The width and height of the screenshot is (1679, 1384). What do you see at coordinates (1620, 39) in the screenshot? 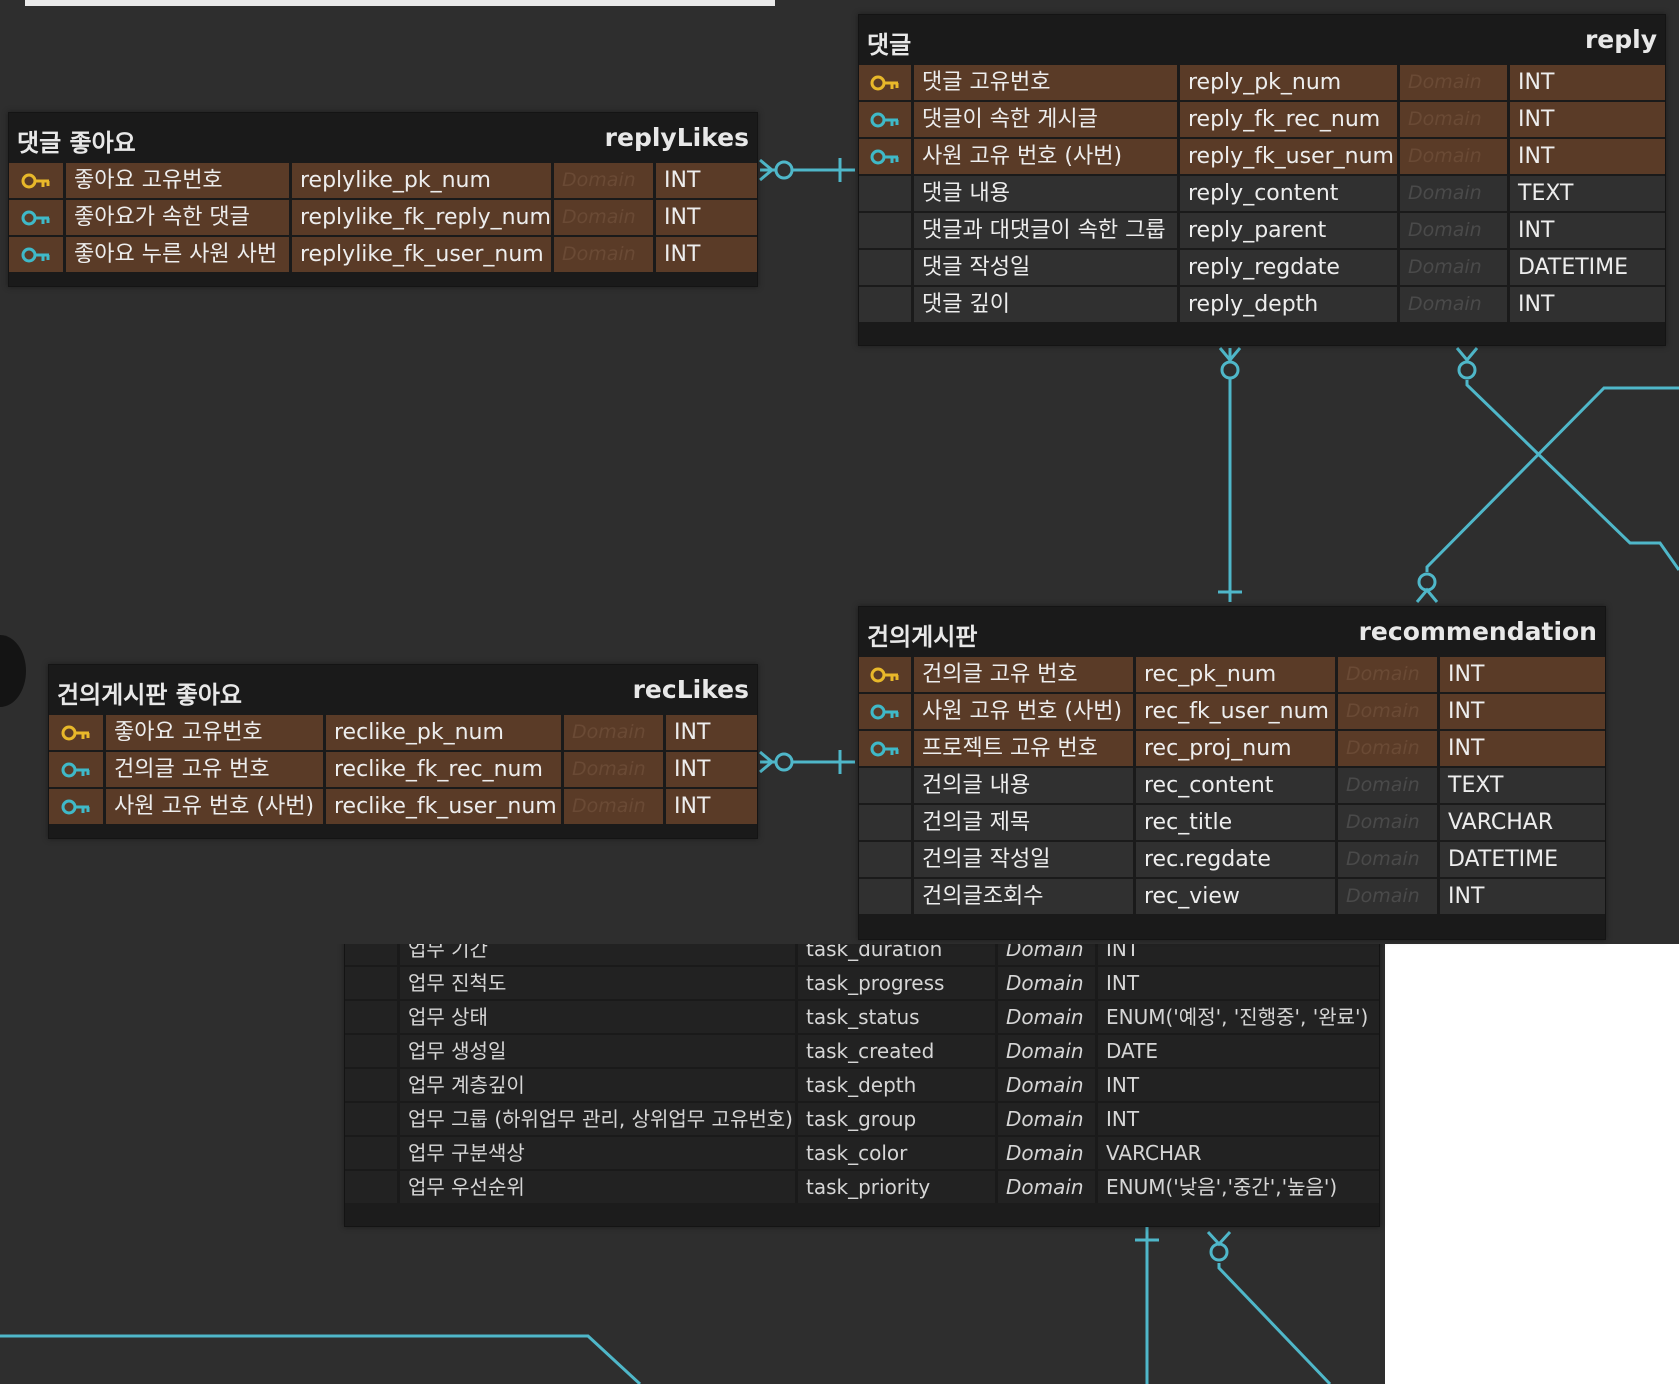
I see `table-name: reply` at bounding box center [1620, 39].